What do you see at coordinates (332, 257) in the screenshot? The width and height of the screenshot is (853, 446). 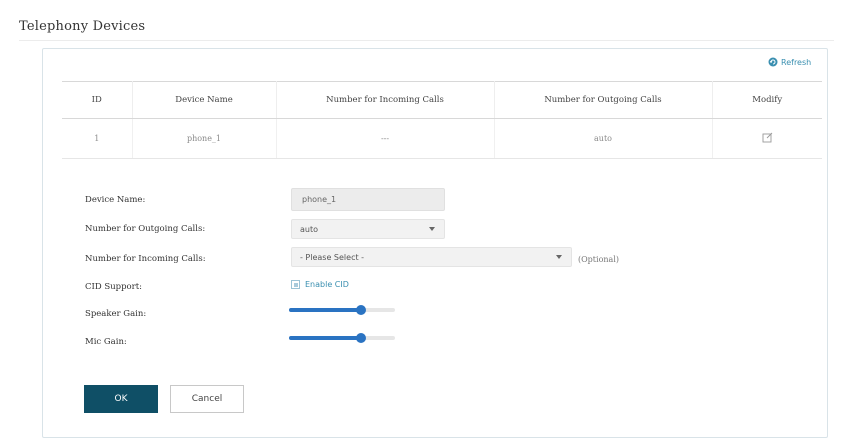 I see `incoming-placeholder: - Please Select -` at bounding box center [332, 257].